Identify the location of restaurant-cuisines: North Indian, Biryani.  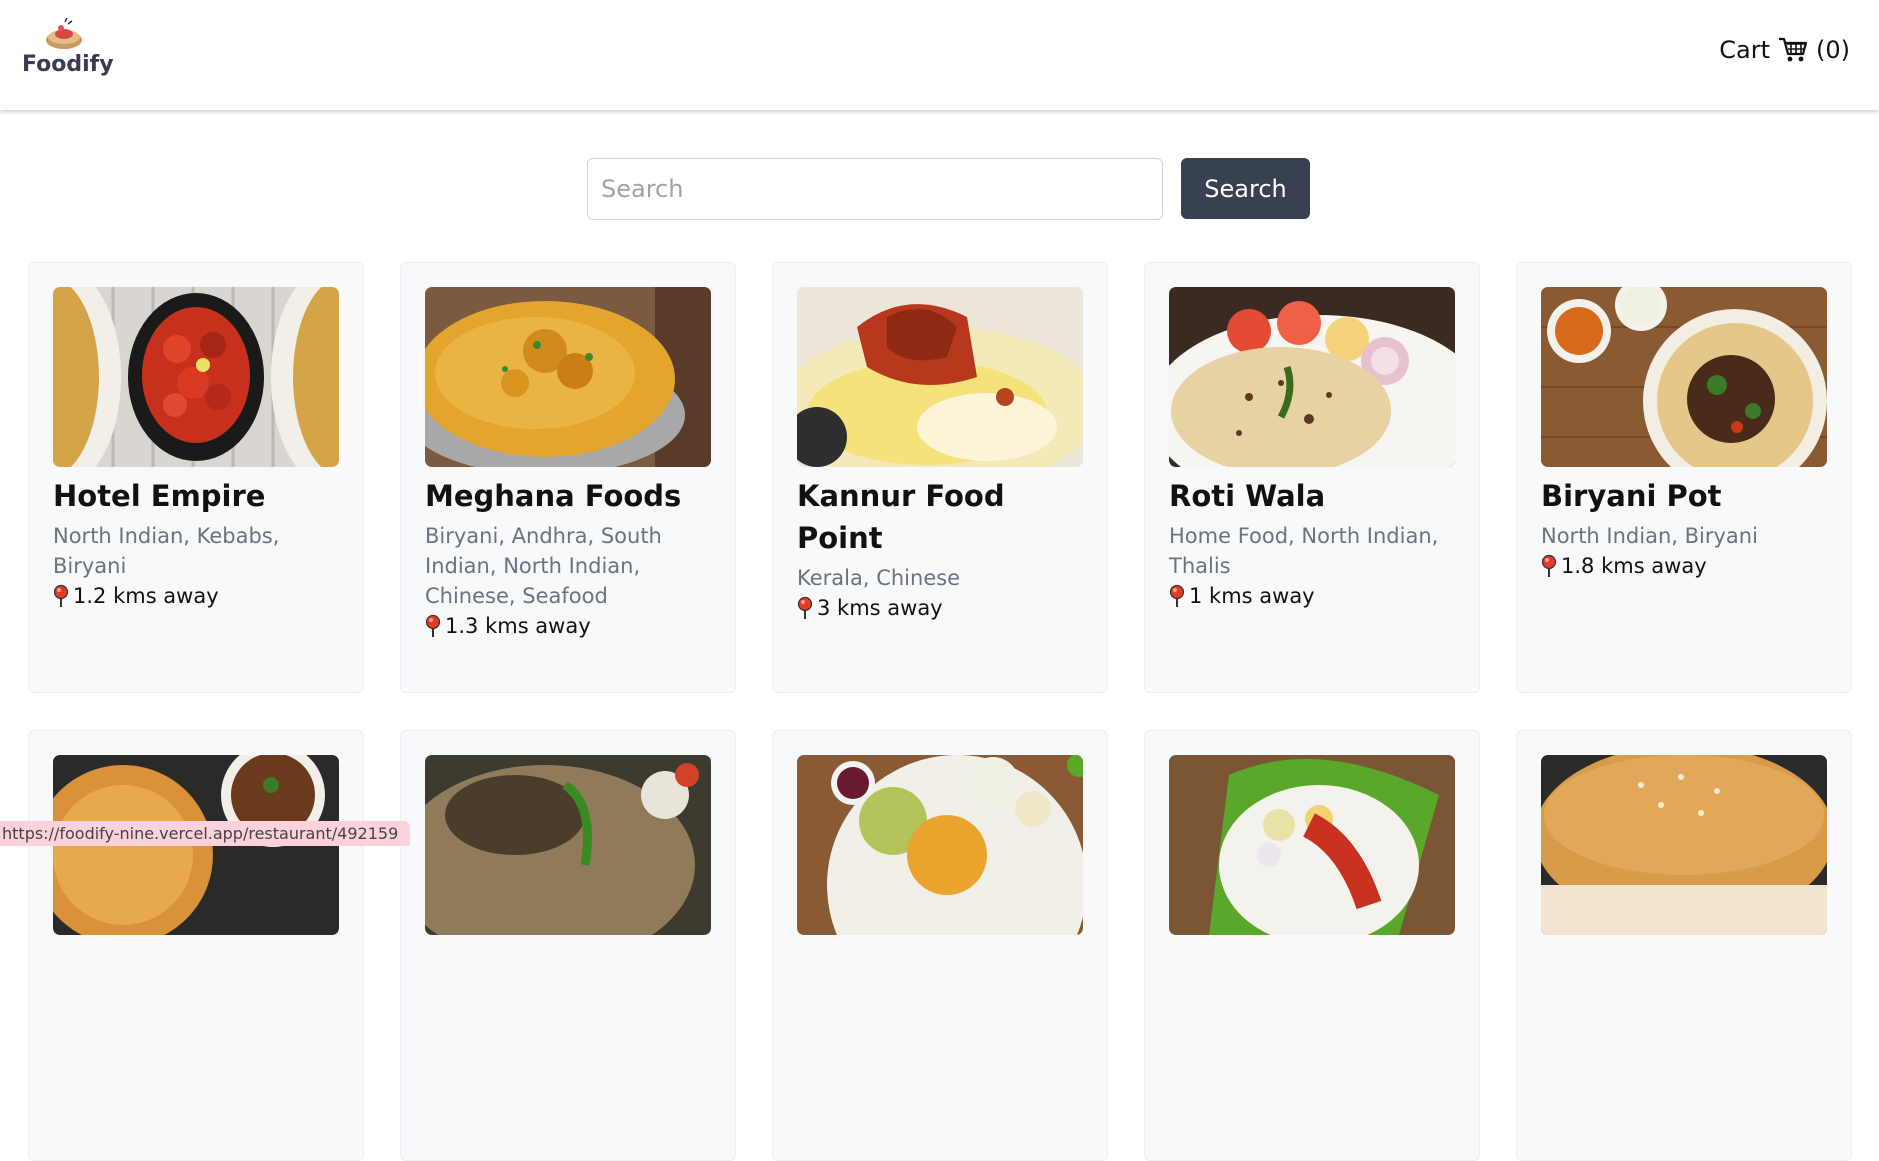
(1649, 536).